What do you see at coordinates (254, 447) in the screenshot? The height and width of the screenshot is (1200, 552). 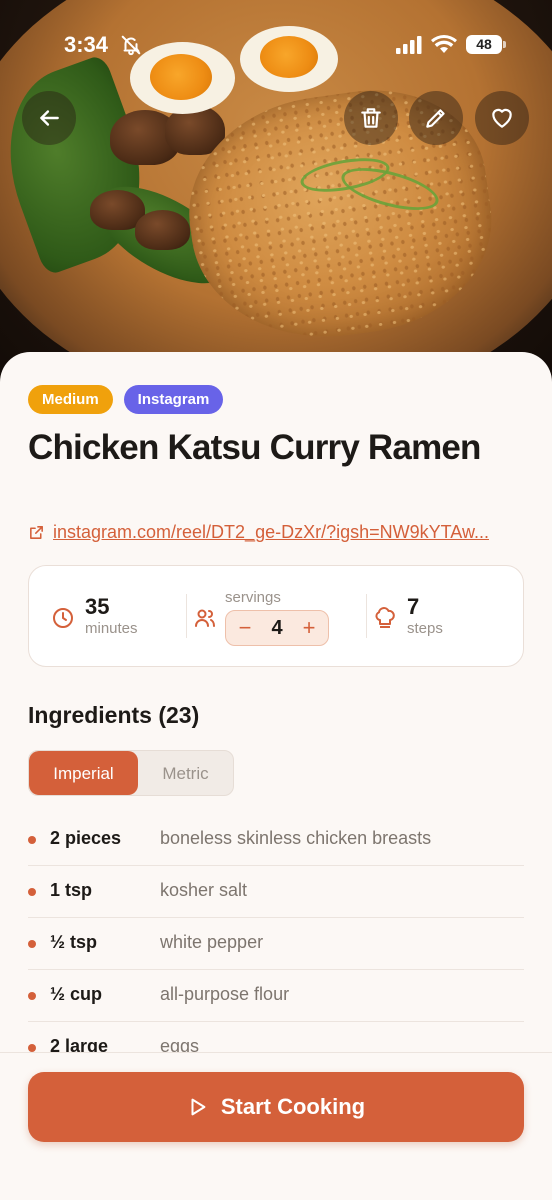 I see `recipe-title: Chicken Katsu Curry Ramen` at bounding box center [254, 447].